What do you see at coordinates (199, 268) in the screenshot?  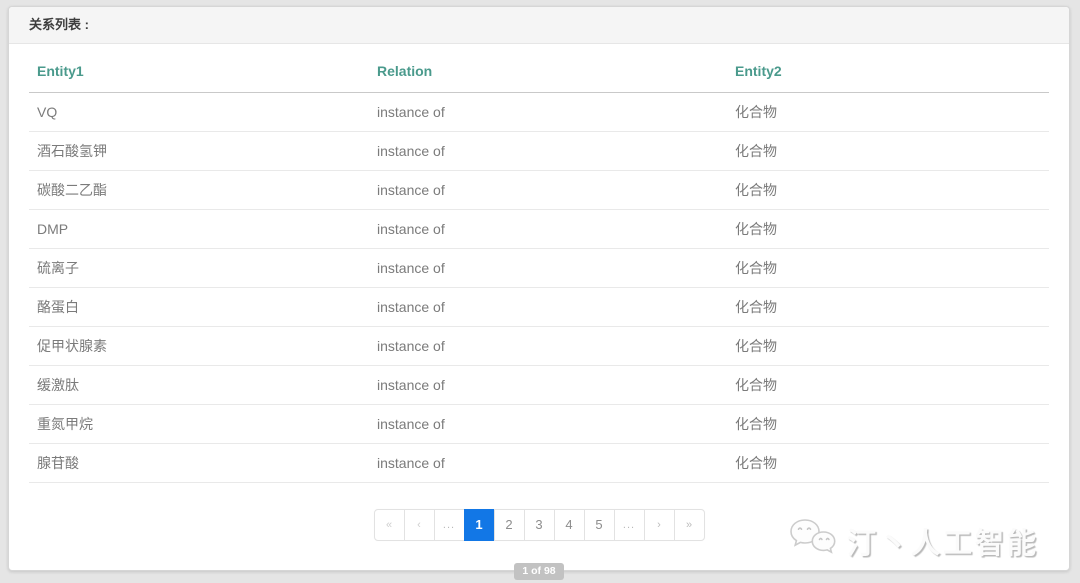 I see `cell-entity1: 硫离子` at bounding box center [199, 268].